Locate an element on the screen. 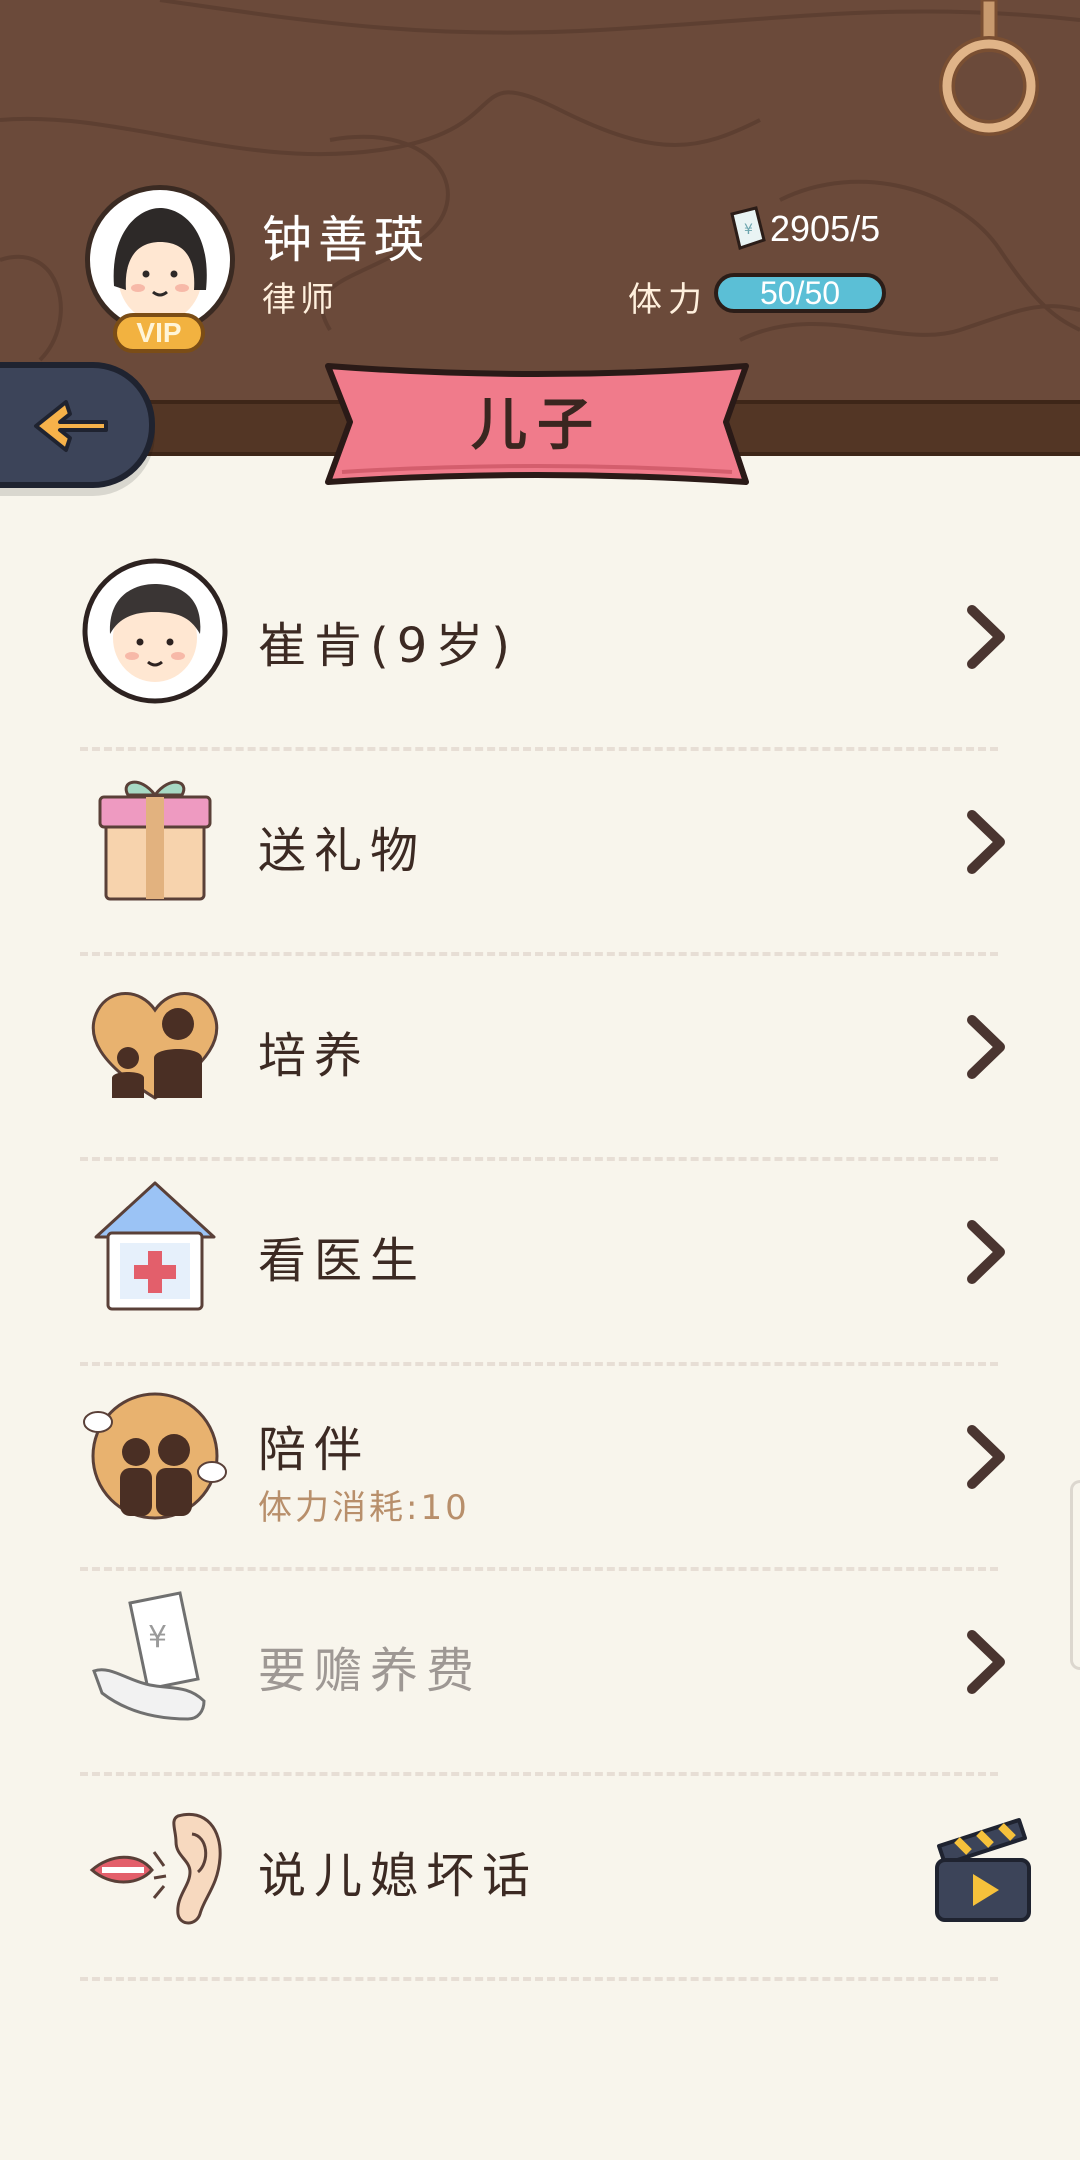 The image size is (1080, 2160). stamina-bar: 50/50 is located at coordinates (800, 293).